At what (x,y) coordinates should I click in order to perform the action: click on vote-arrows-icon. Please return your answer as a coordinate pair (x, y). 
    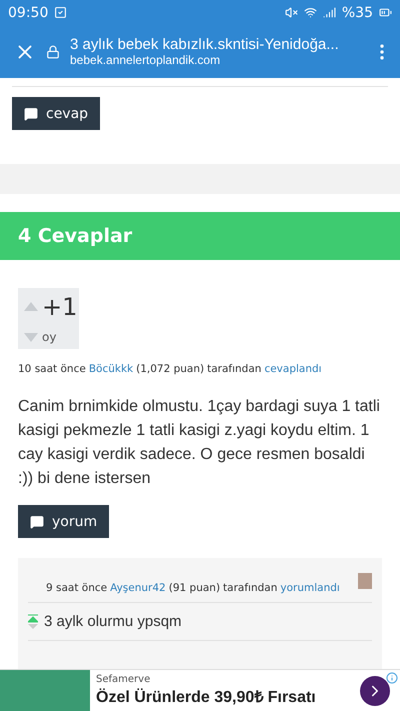
    Looking at the image, I should click on (33, 622).